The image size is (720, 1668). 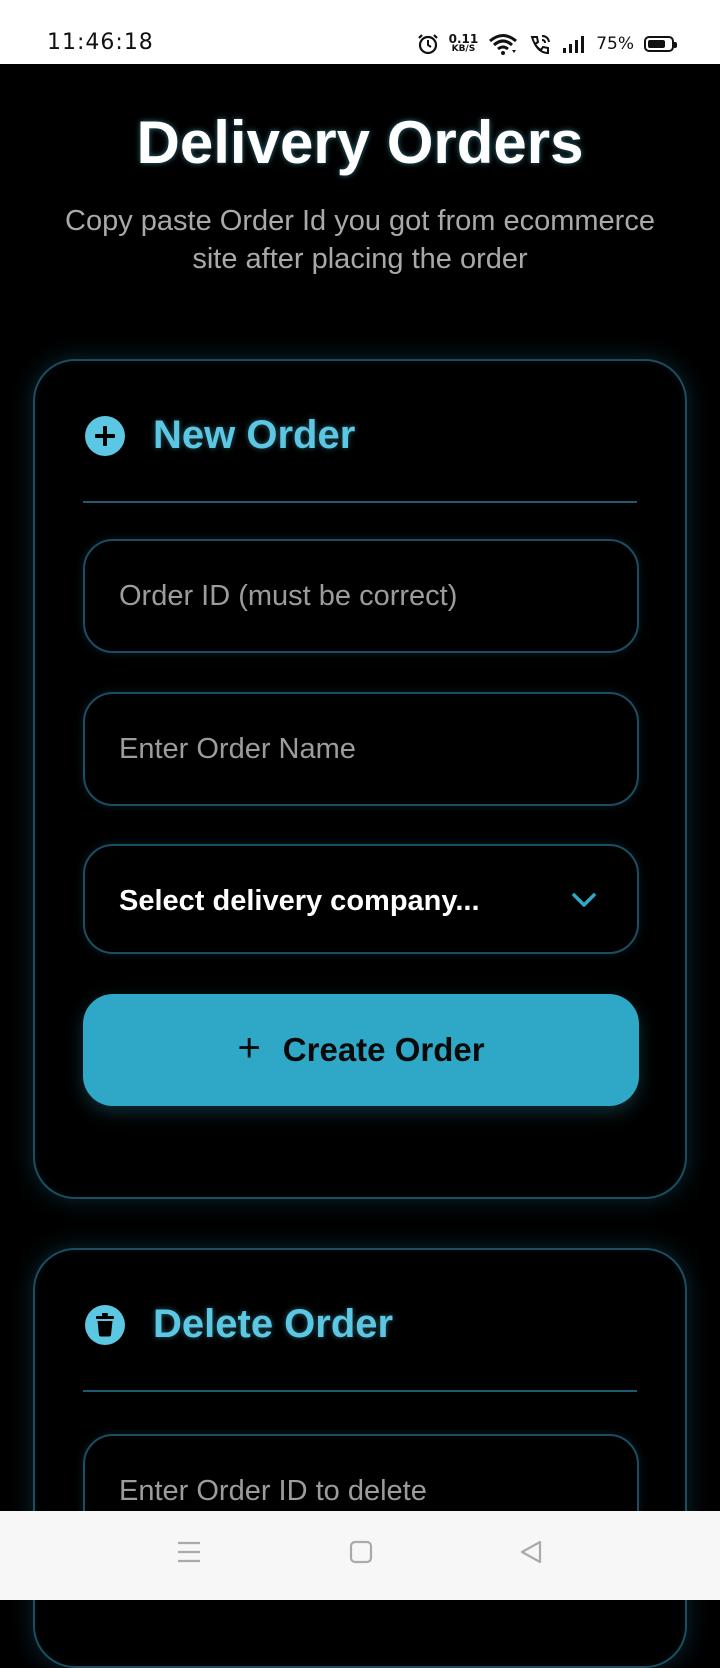 I want to click on order-id-input, so click(x=361, y=596).